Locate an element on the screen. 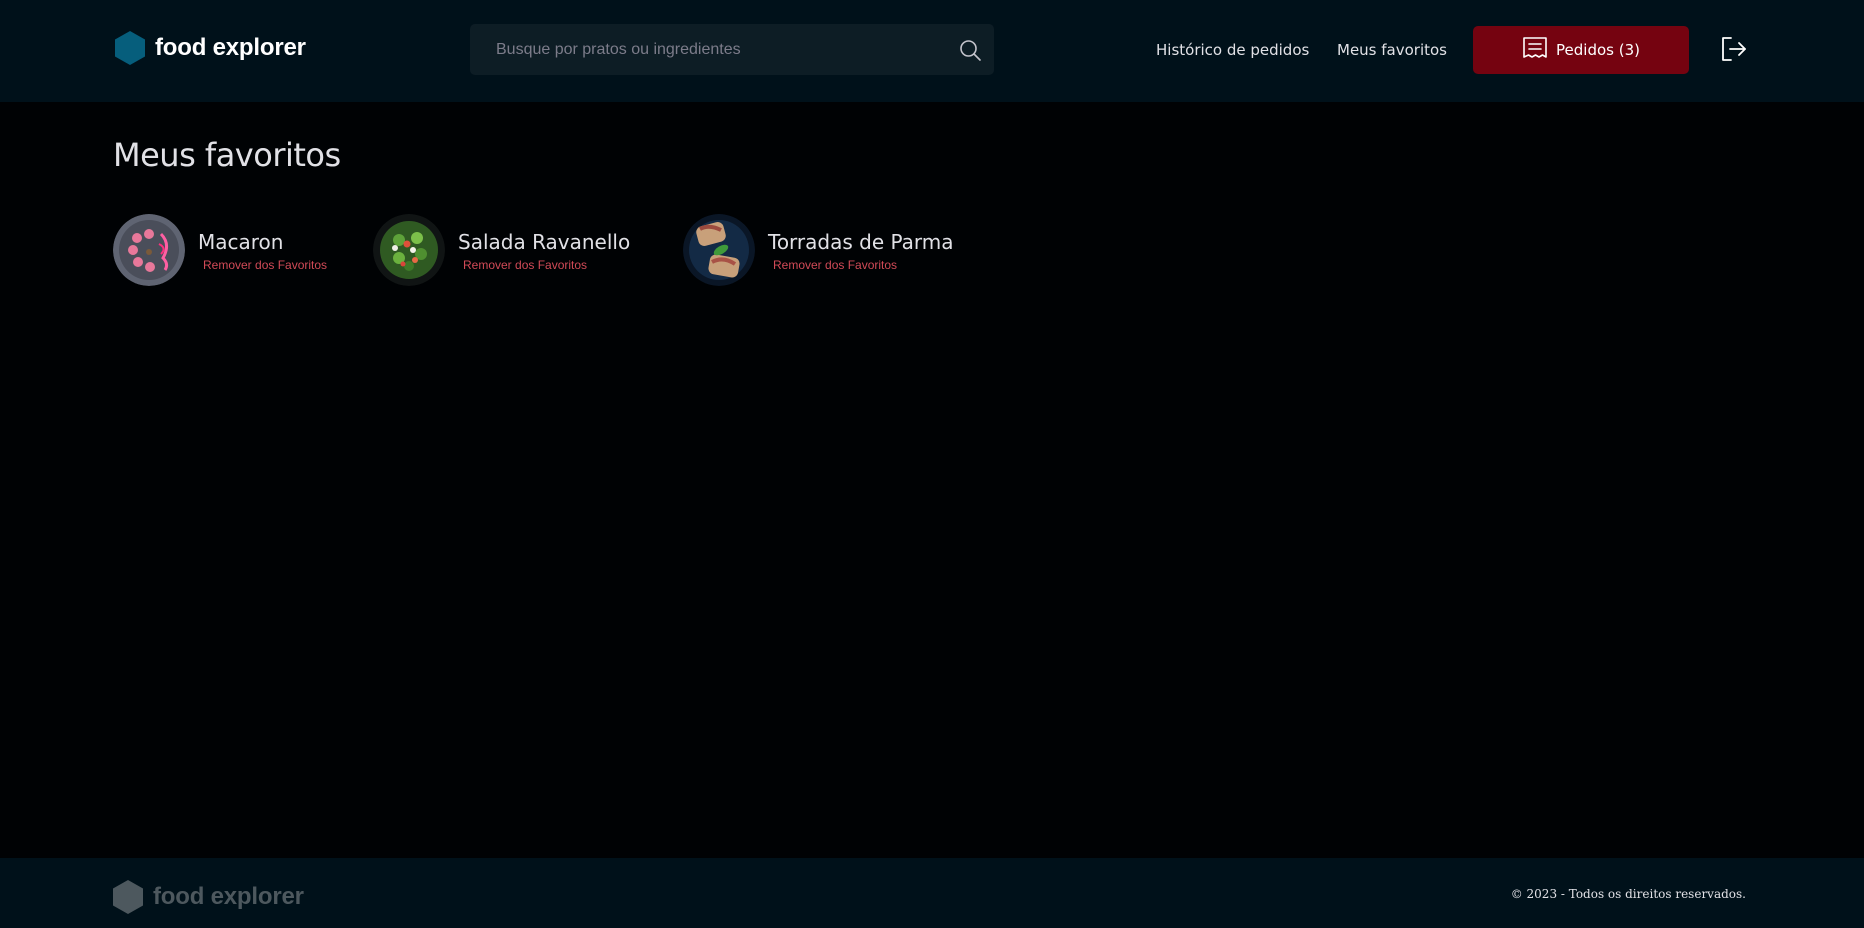  receipt-icon is located at coordinates (1535, 50).